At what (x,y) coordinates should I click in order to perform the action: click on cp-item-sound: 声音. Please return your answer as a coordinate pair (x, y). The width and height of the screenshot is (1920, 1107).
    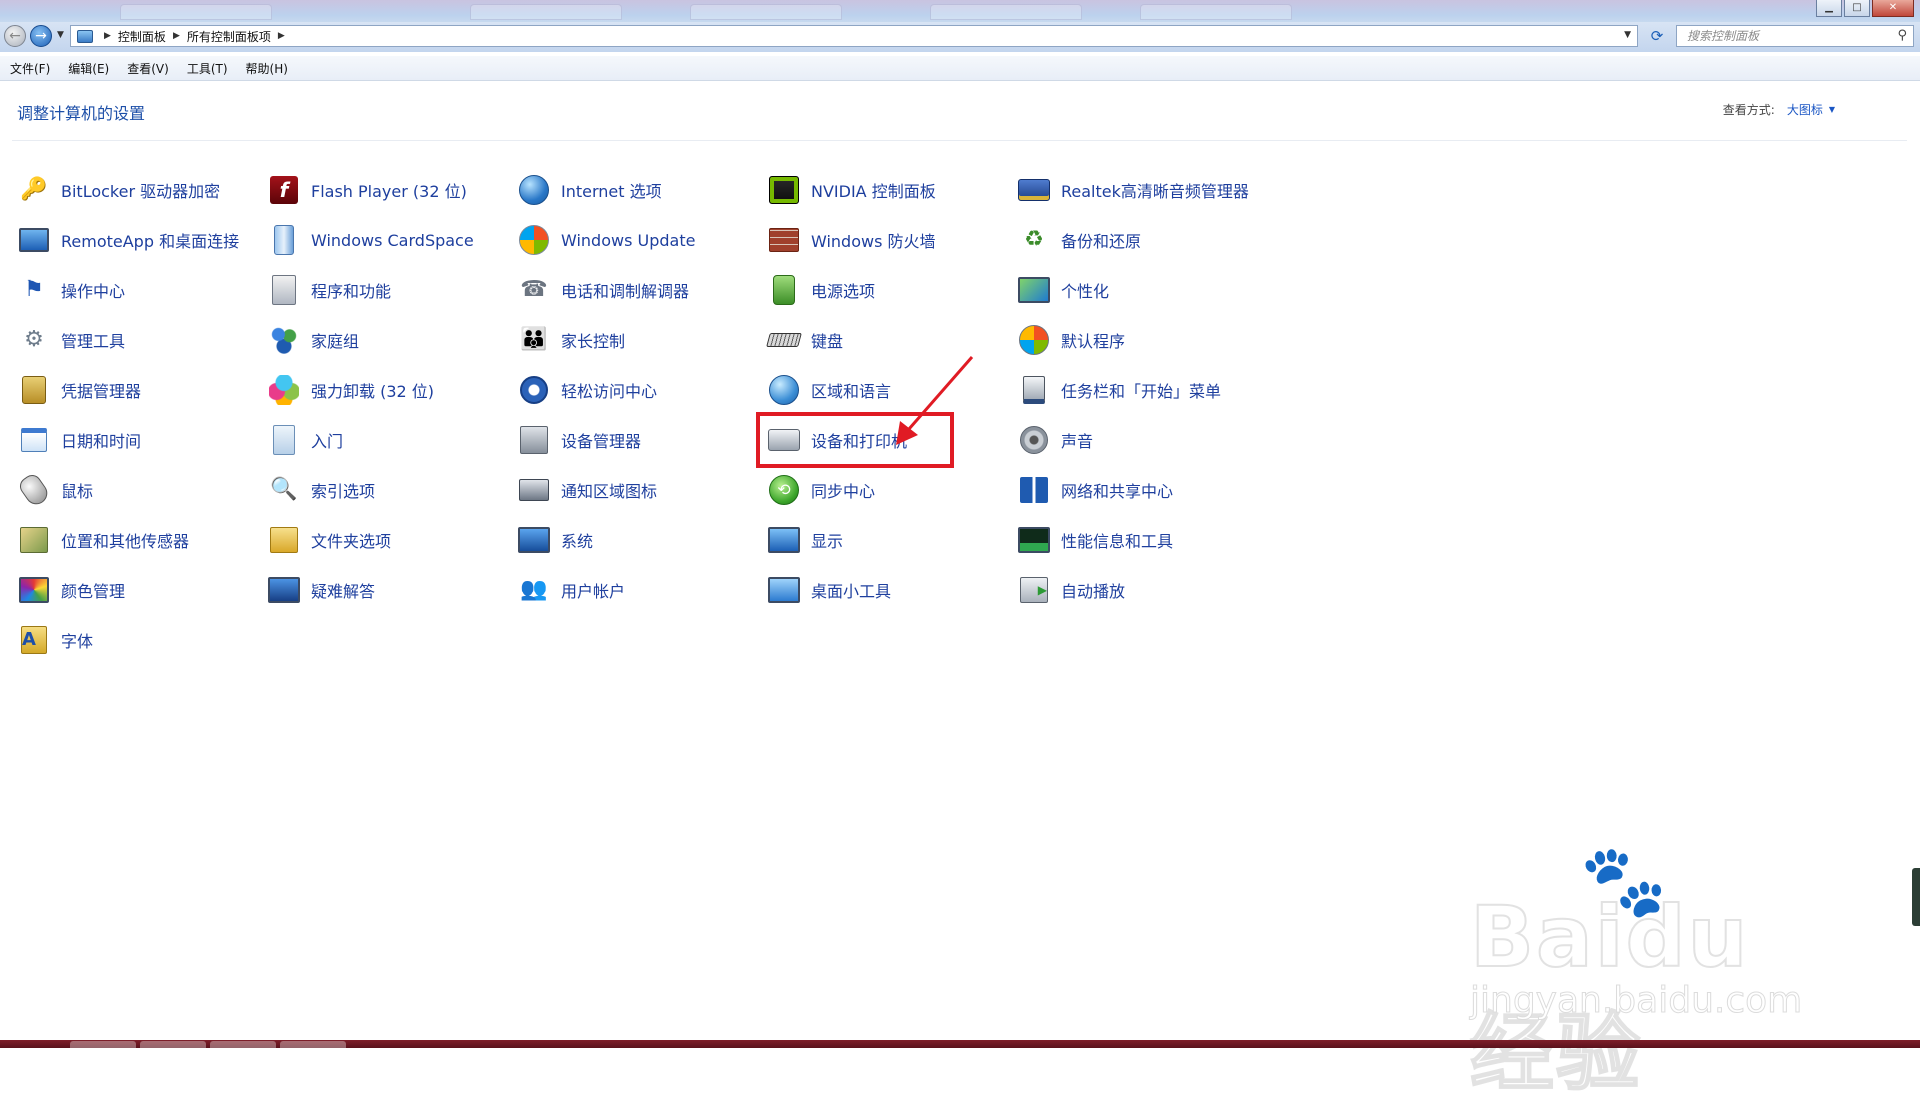
    Looking at the image, I should click on (1137, 440).